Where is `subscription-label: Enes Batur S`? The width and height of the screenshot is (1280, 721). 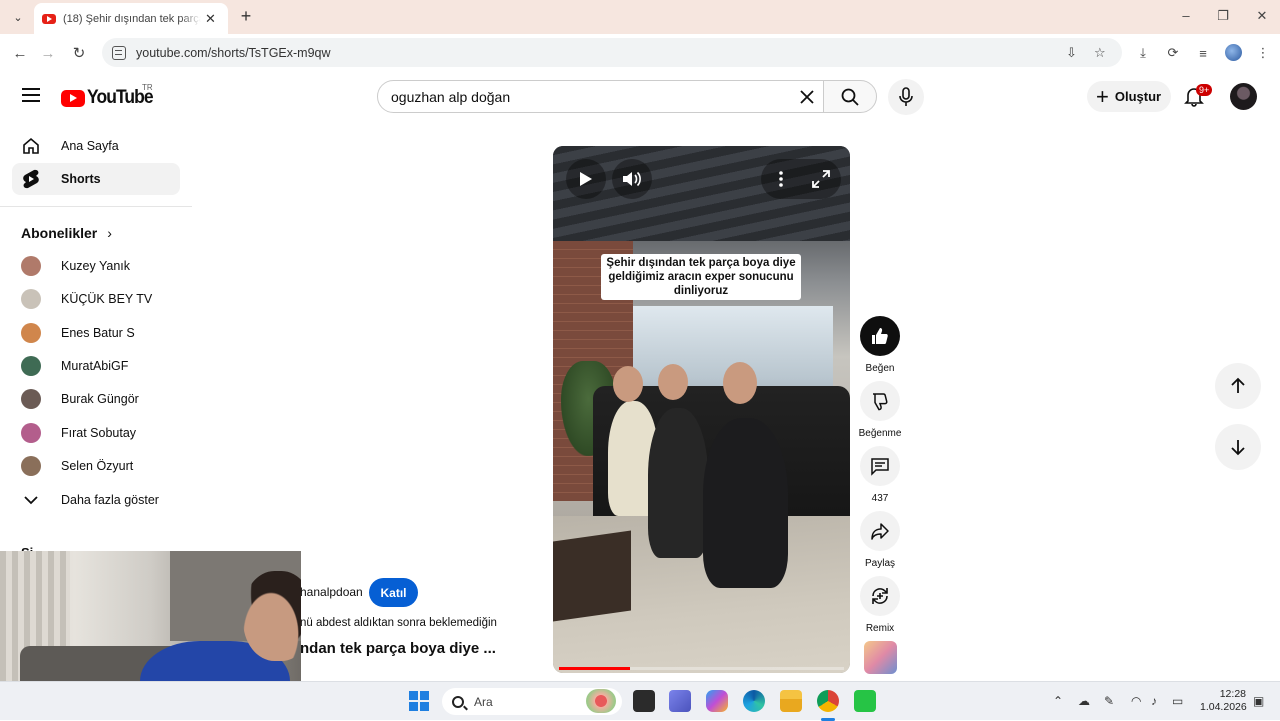 subscription-label: Enes Batur S is located at coordinates (98, 332).